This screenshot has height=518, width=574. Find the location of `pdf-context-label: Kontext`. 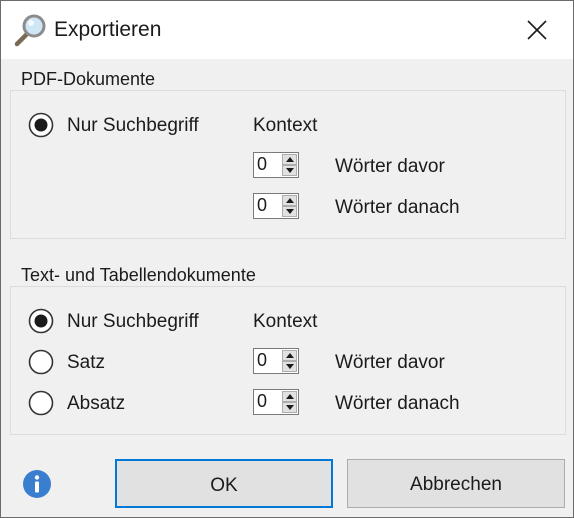

pdf-context-label: Kontext is located at coordinates (285, 125).